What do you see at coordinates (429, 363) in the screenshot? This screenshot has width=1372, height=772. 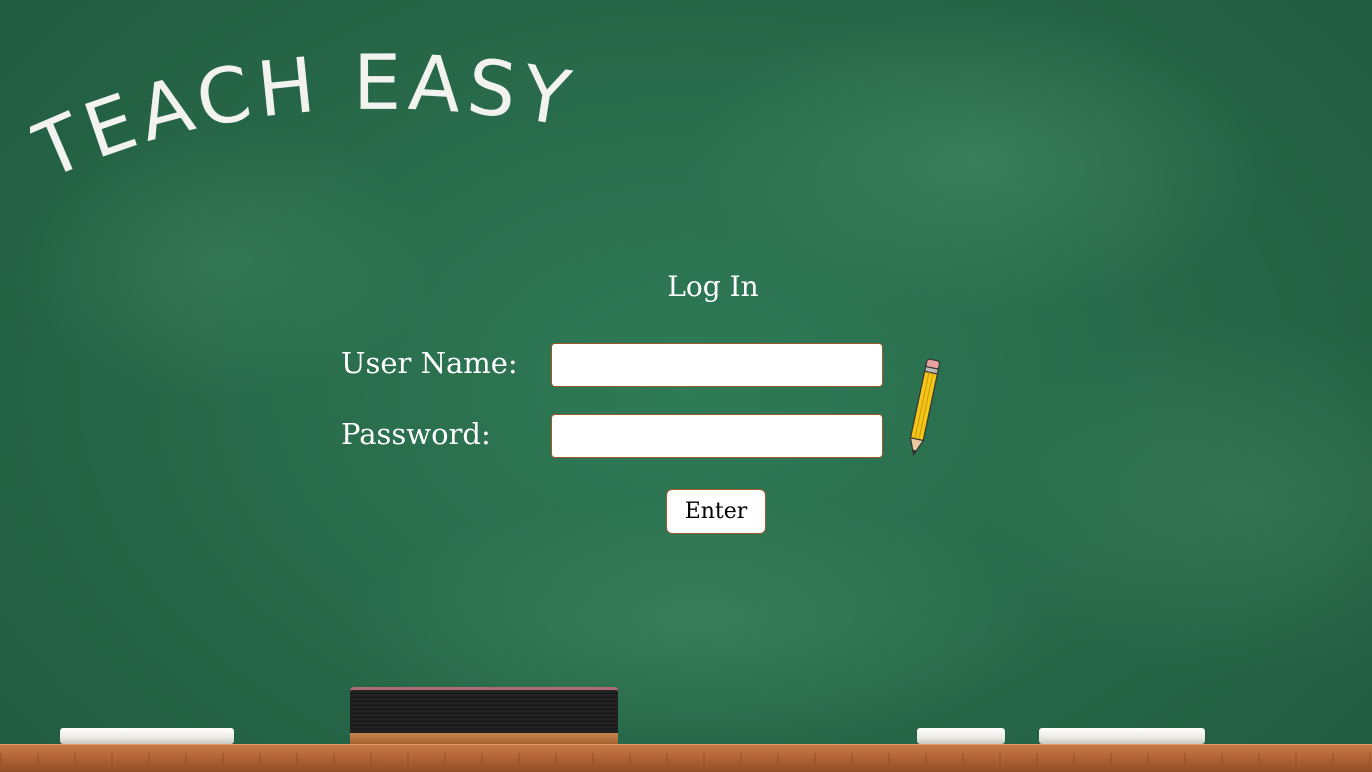 I see `username-label: User Name:` at bounding box center [429, 363].